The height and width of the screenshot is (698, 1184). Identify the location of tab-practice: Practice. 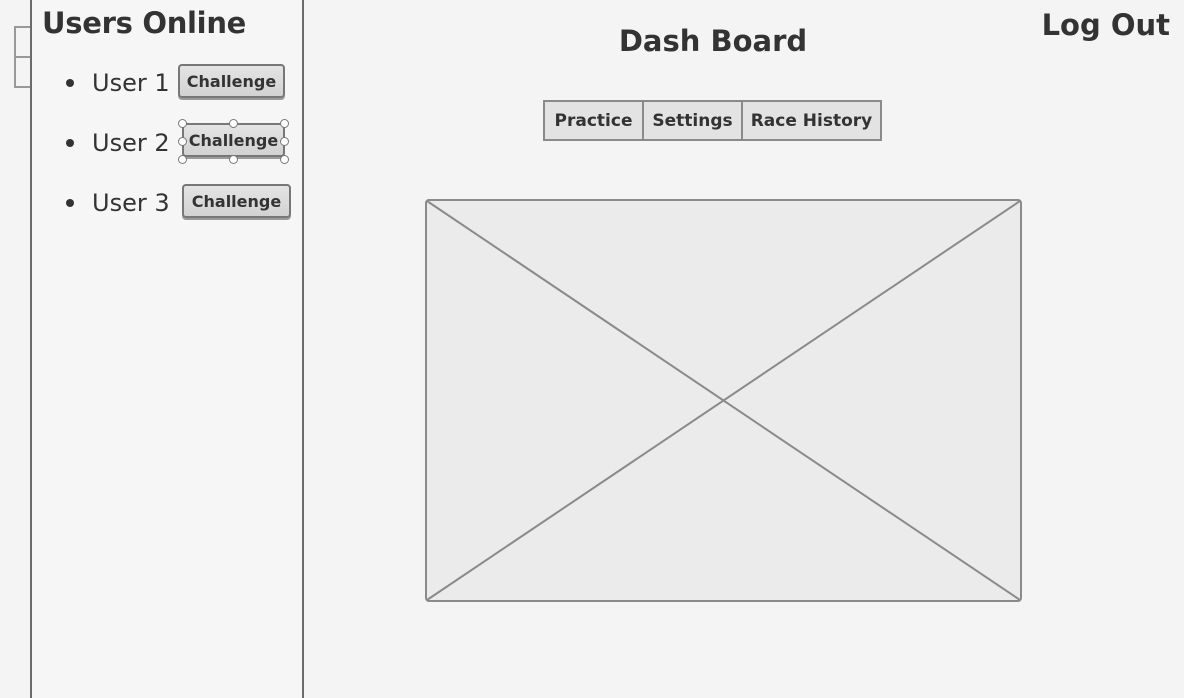
(593, 120).